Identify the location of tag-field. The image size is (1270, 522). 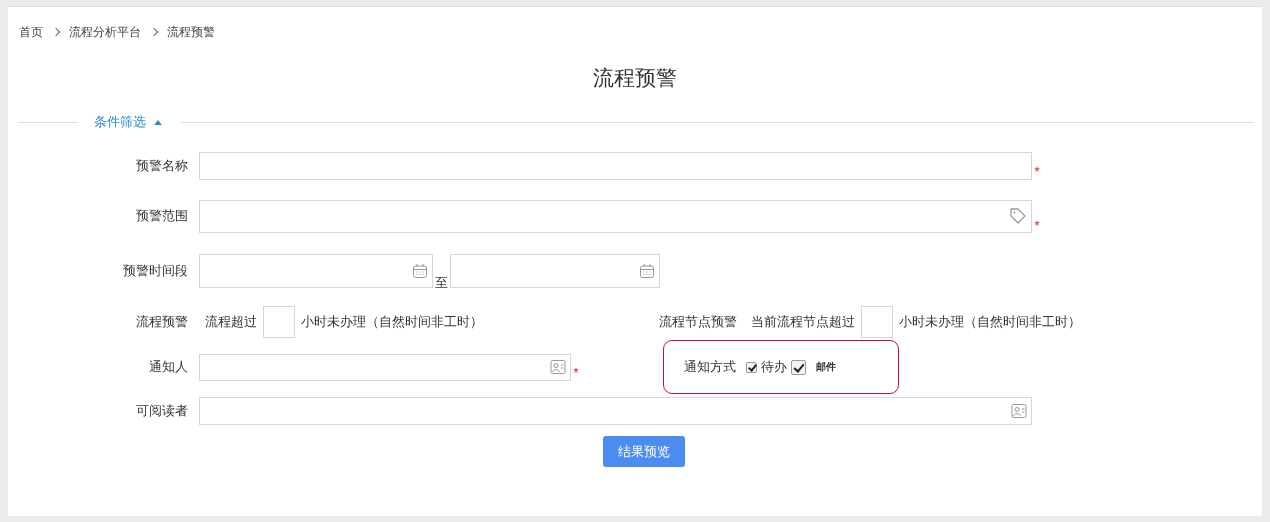
(615, 216).